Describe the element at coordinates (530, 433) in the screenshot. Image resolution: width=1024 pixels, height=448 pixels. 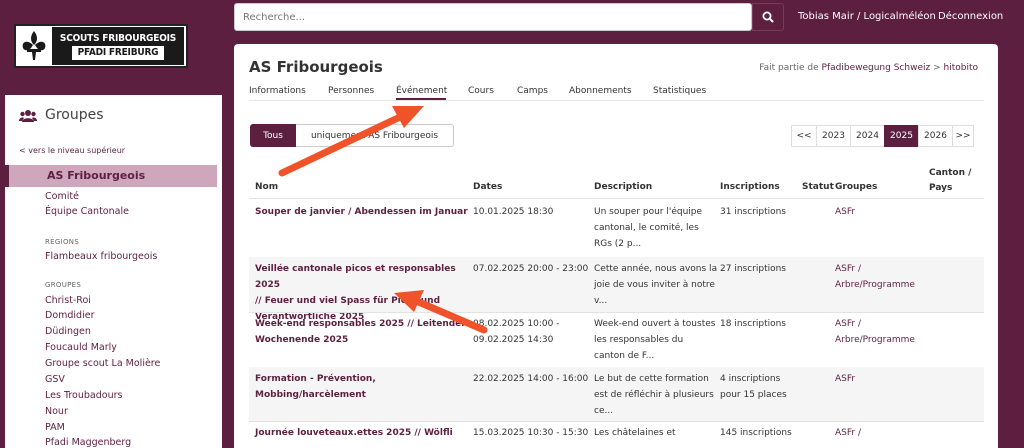
I see `event-dates: 15.03.2025 10:30 - 15:30` at that location.